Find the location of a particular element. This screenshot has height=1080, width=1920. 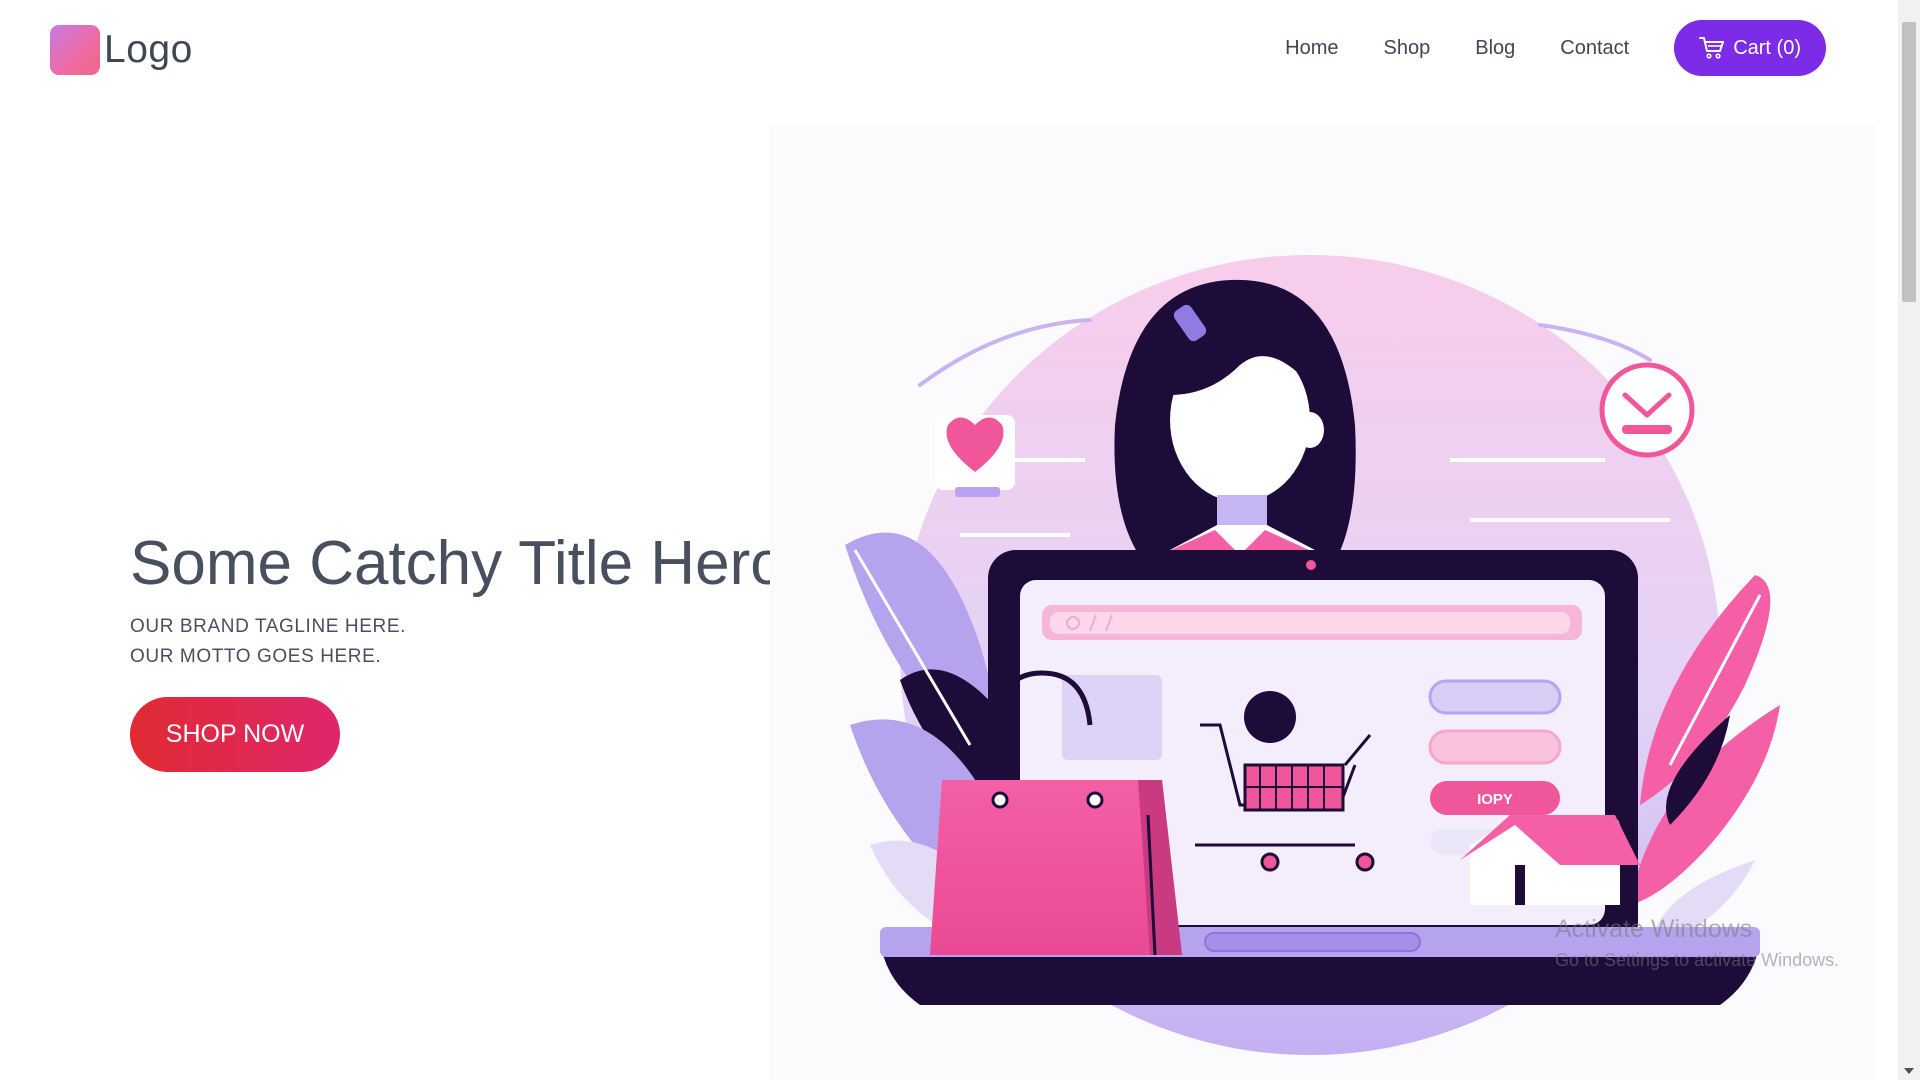

cart-icon is located at coordinates (1712, 48).